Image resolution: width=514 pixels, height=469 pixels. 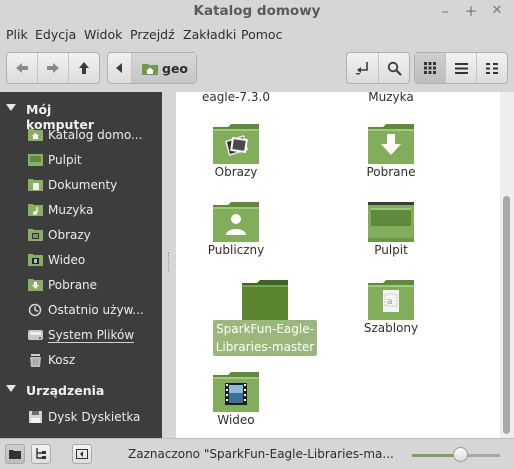 I want to click on path-left-button, so click(x=120, y=68).